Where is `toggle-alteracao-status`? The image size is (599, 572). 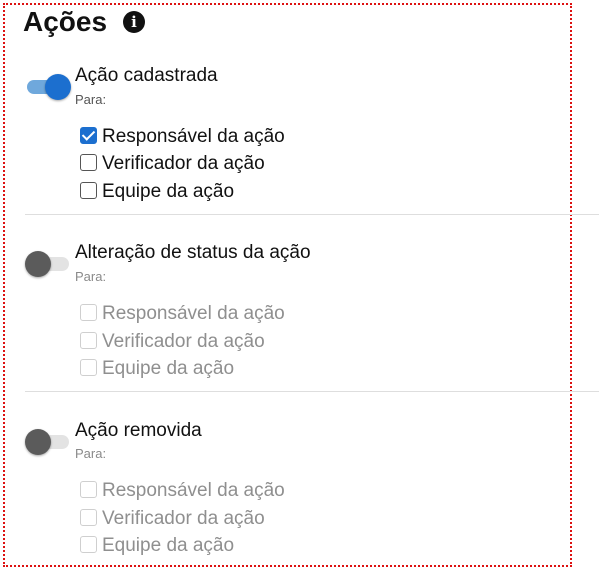 toggle-alteracao-status is located at coordinates (48, 264).